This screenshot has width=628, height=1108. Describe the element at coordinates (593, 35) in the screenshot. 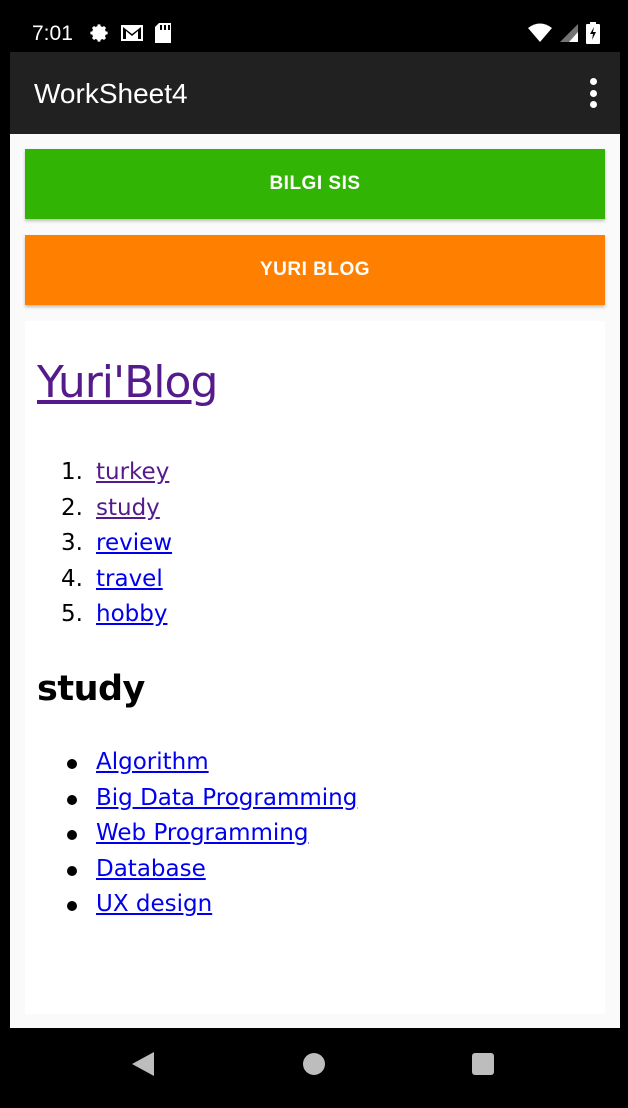

I see `battery-charging-icon` at that location.